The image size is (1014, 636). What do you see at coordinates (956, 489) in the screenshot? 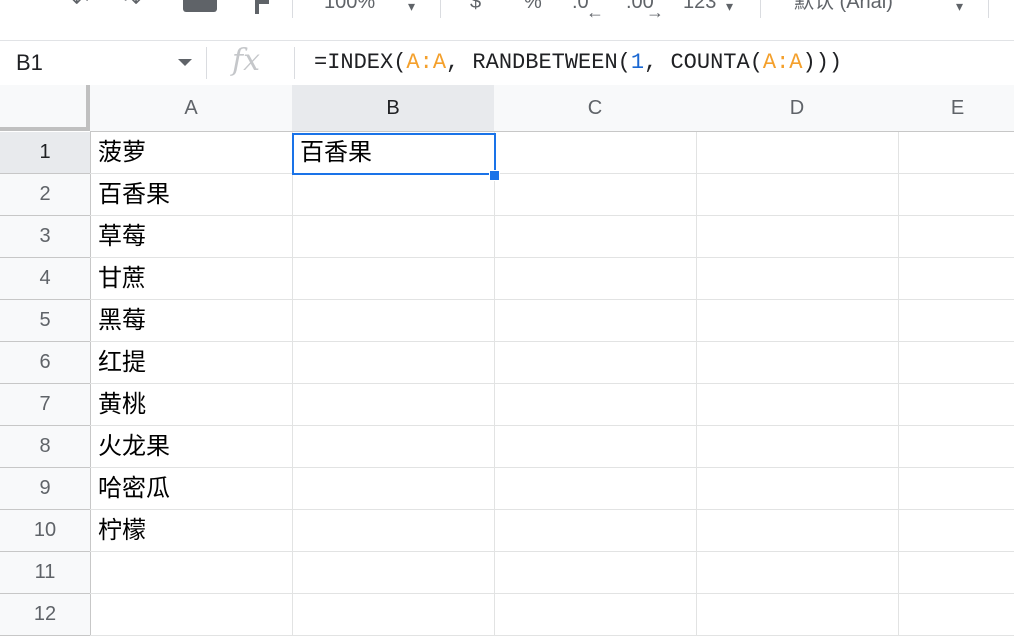
I see `cell-e9` at bounding box center [956, 489].